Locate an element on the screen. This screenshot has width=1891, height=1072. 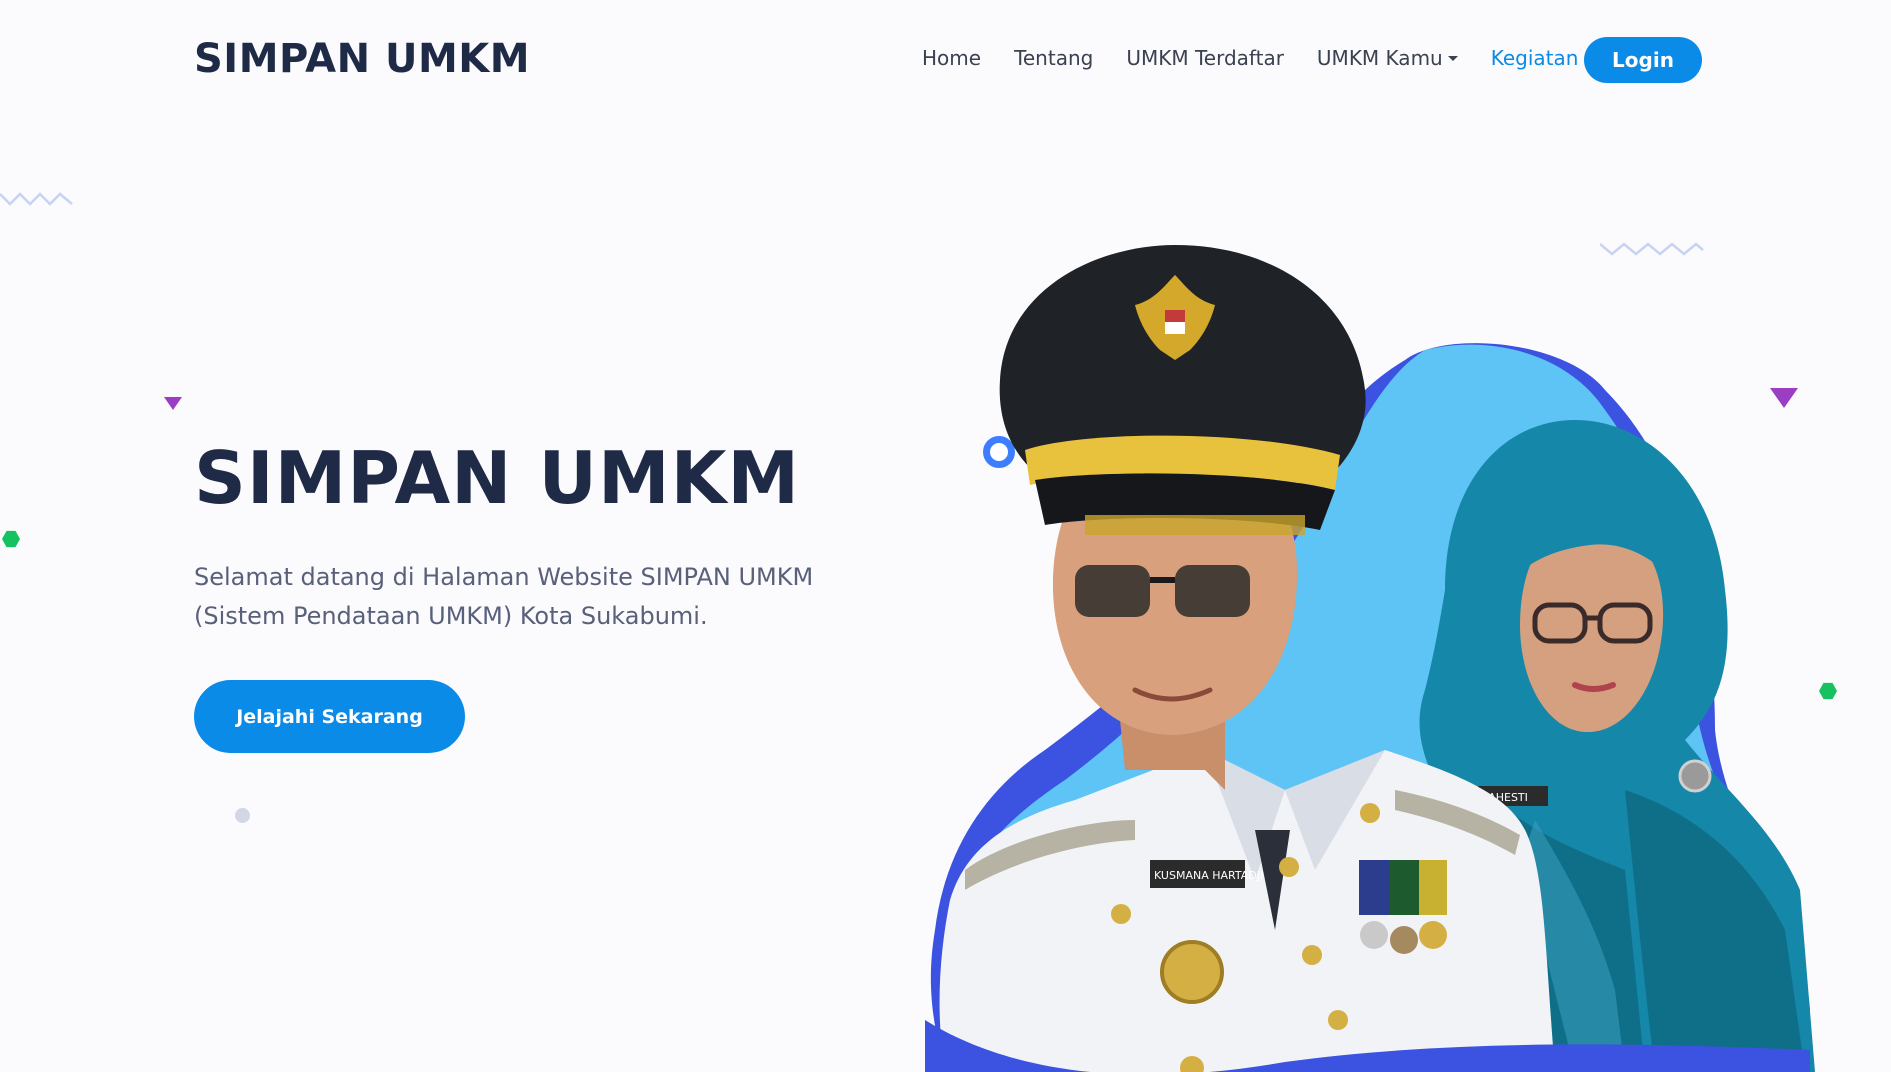
nav-umkm-kamu-dropdown: UMKM Kamu is located at coordinates (1387, 58).